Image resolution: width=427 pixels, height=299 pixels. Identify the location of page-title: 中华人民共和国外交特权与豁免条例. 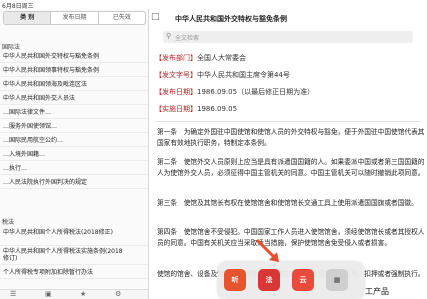
(231, 19).